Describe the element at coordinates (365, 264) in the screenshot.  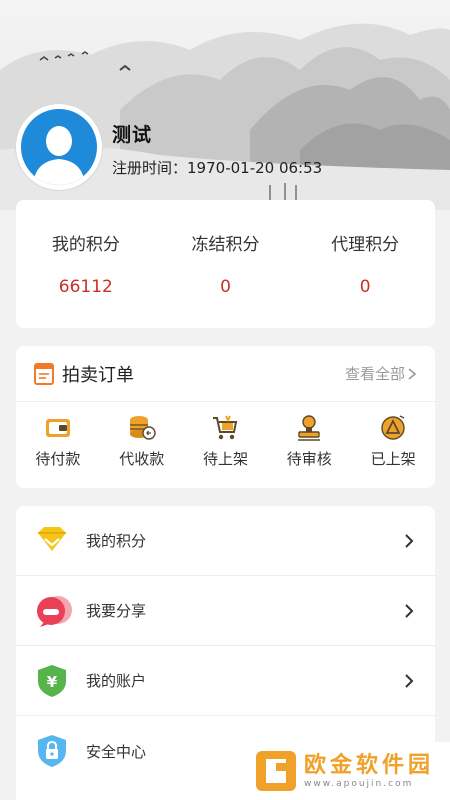
I see `stat-agent-points: 代理积分 0` at that location.